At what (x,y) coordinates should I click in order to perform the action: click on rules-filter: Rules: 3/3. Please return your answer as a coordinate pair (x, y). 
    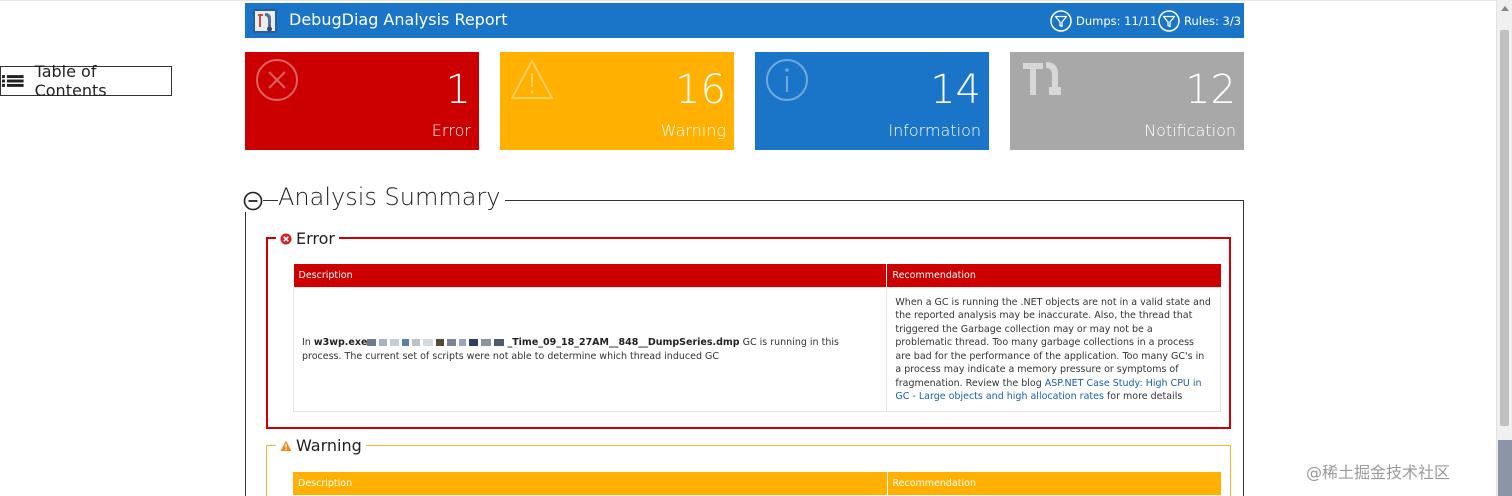
    Looking at the image, I should click on (1199, 21).